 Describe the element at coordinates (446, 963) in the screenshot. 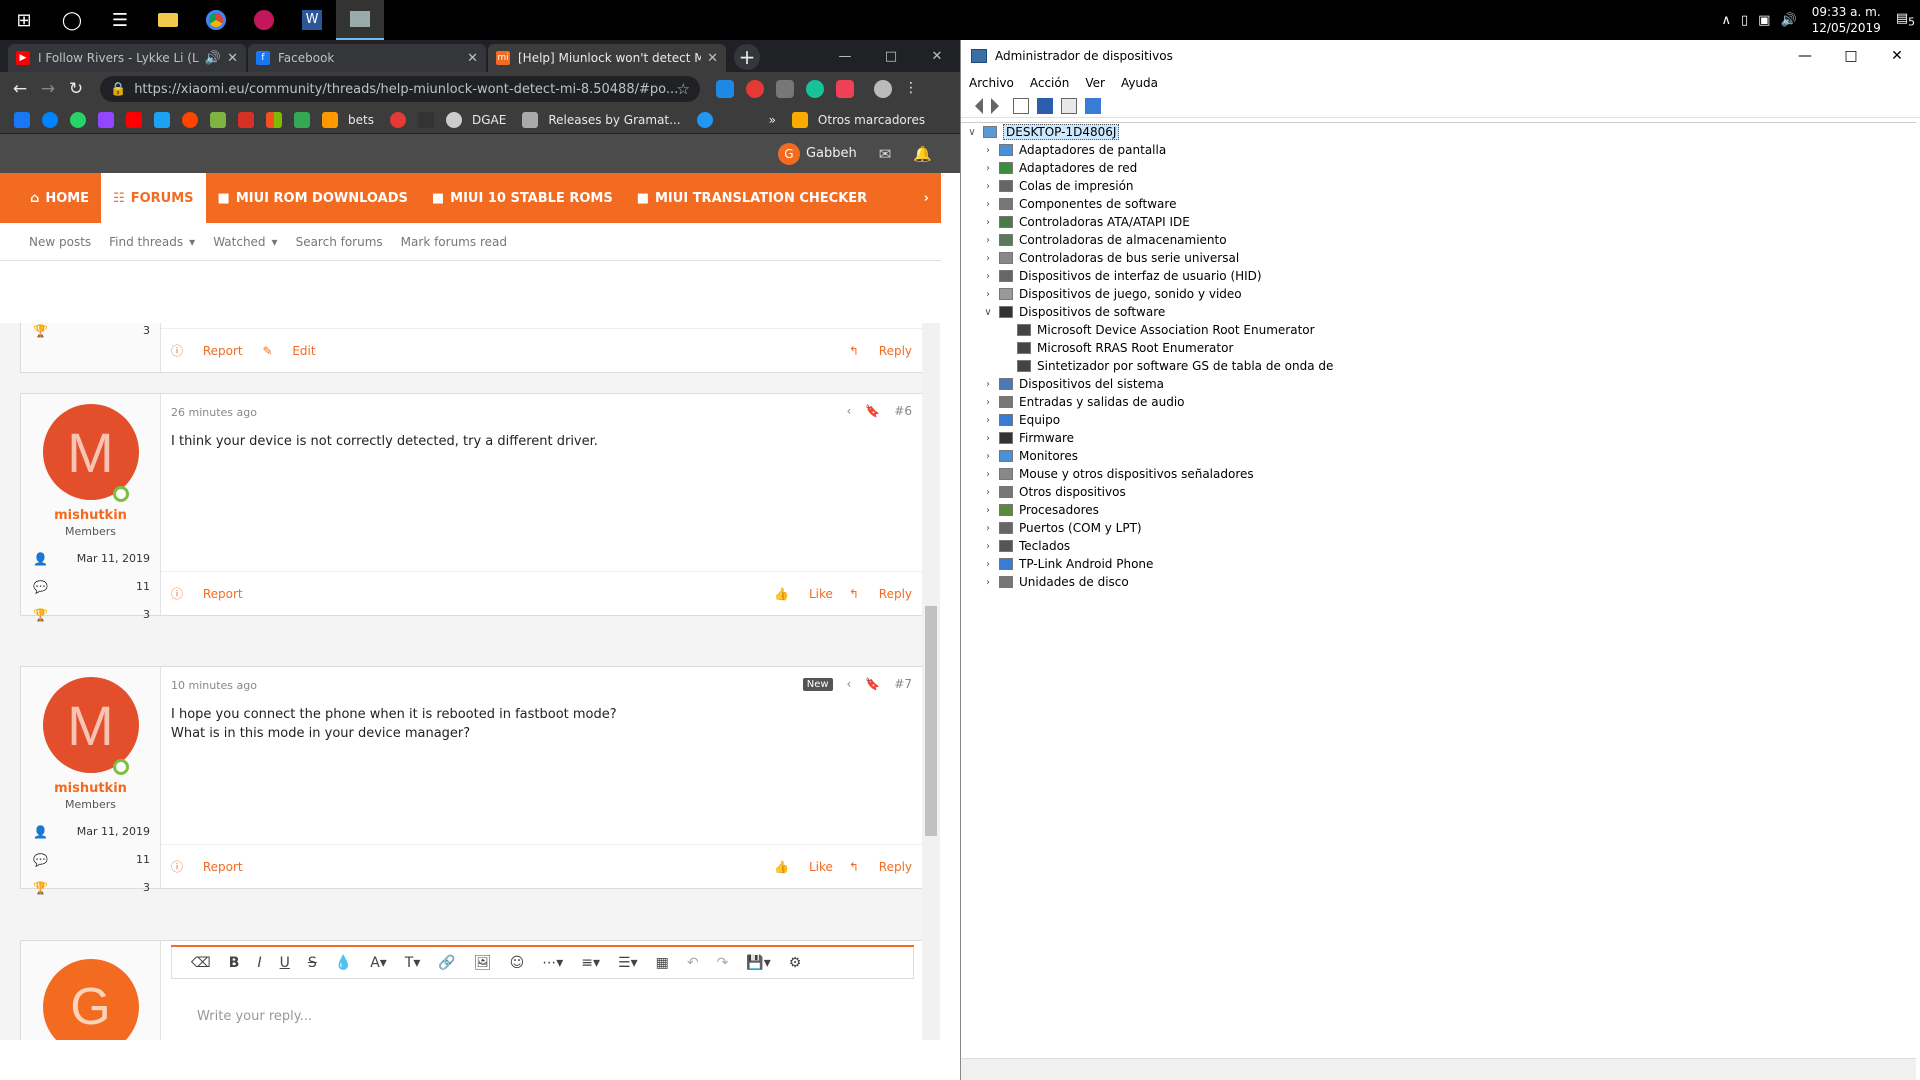

I see `link-icon: 🔗` at that location.